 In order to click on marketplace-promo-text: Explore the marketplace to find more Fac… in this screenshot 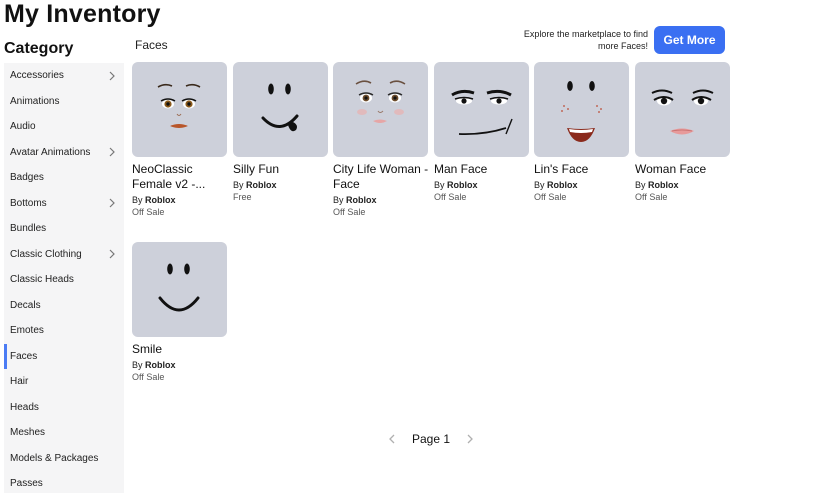, I will do `click(585, 40)`.